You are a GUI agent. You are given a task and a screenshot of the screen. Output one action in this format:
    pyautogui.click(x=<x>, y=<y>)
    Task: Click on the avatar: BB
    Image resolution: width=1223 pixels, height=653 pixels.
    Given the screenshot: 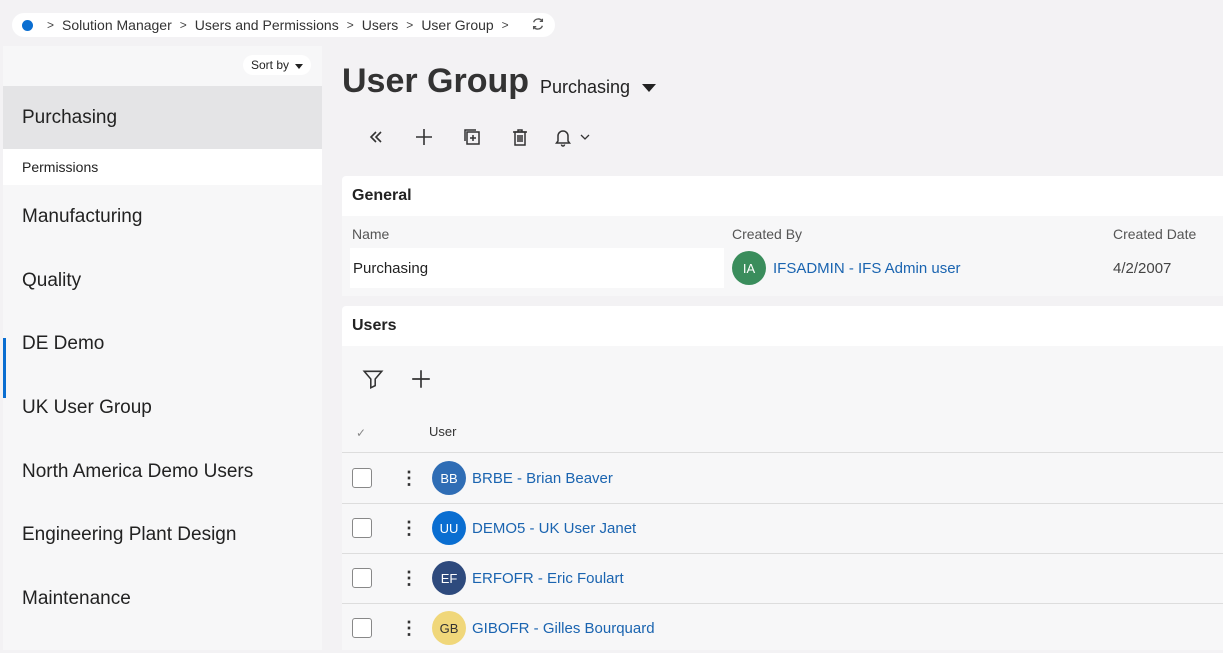 What is the action you would take?
    pyautogui.click(x=449, y=478)
    